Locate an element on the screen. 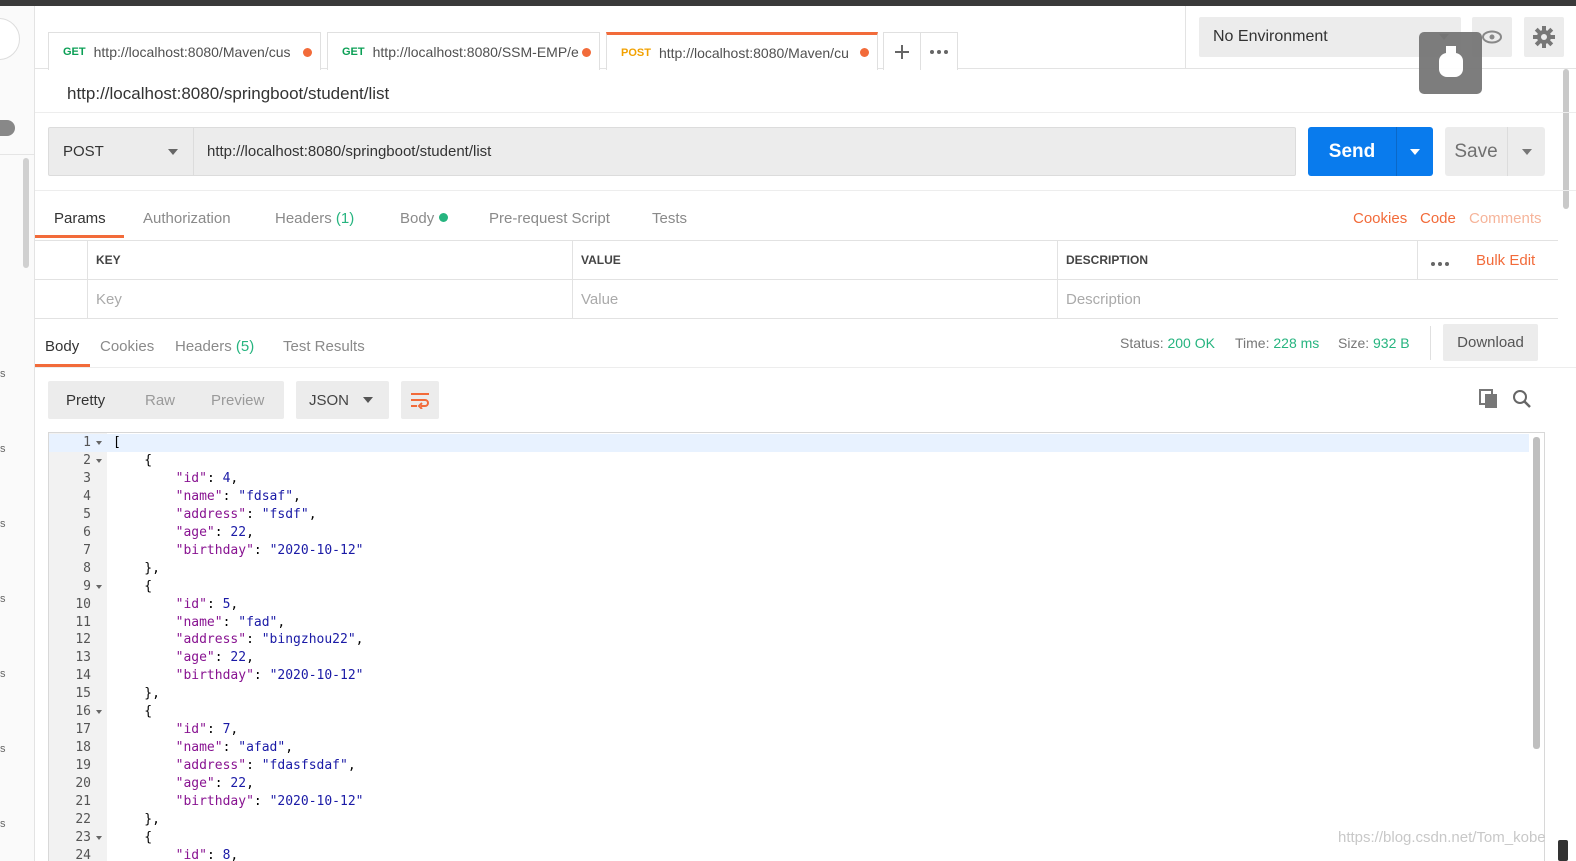  code-text: }, is located at coordinates (136, 819).